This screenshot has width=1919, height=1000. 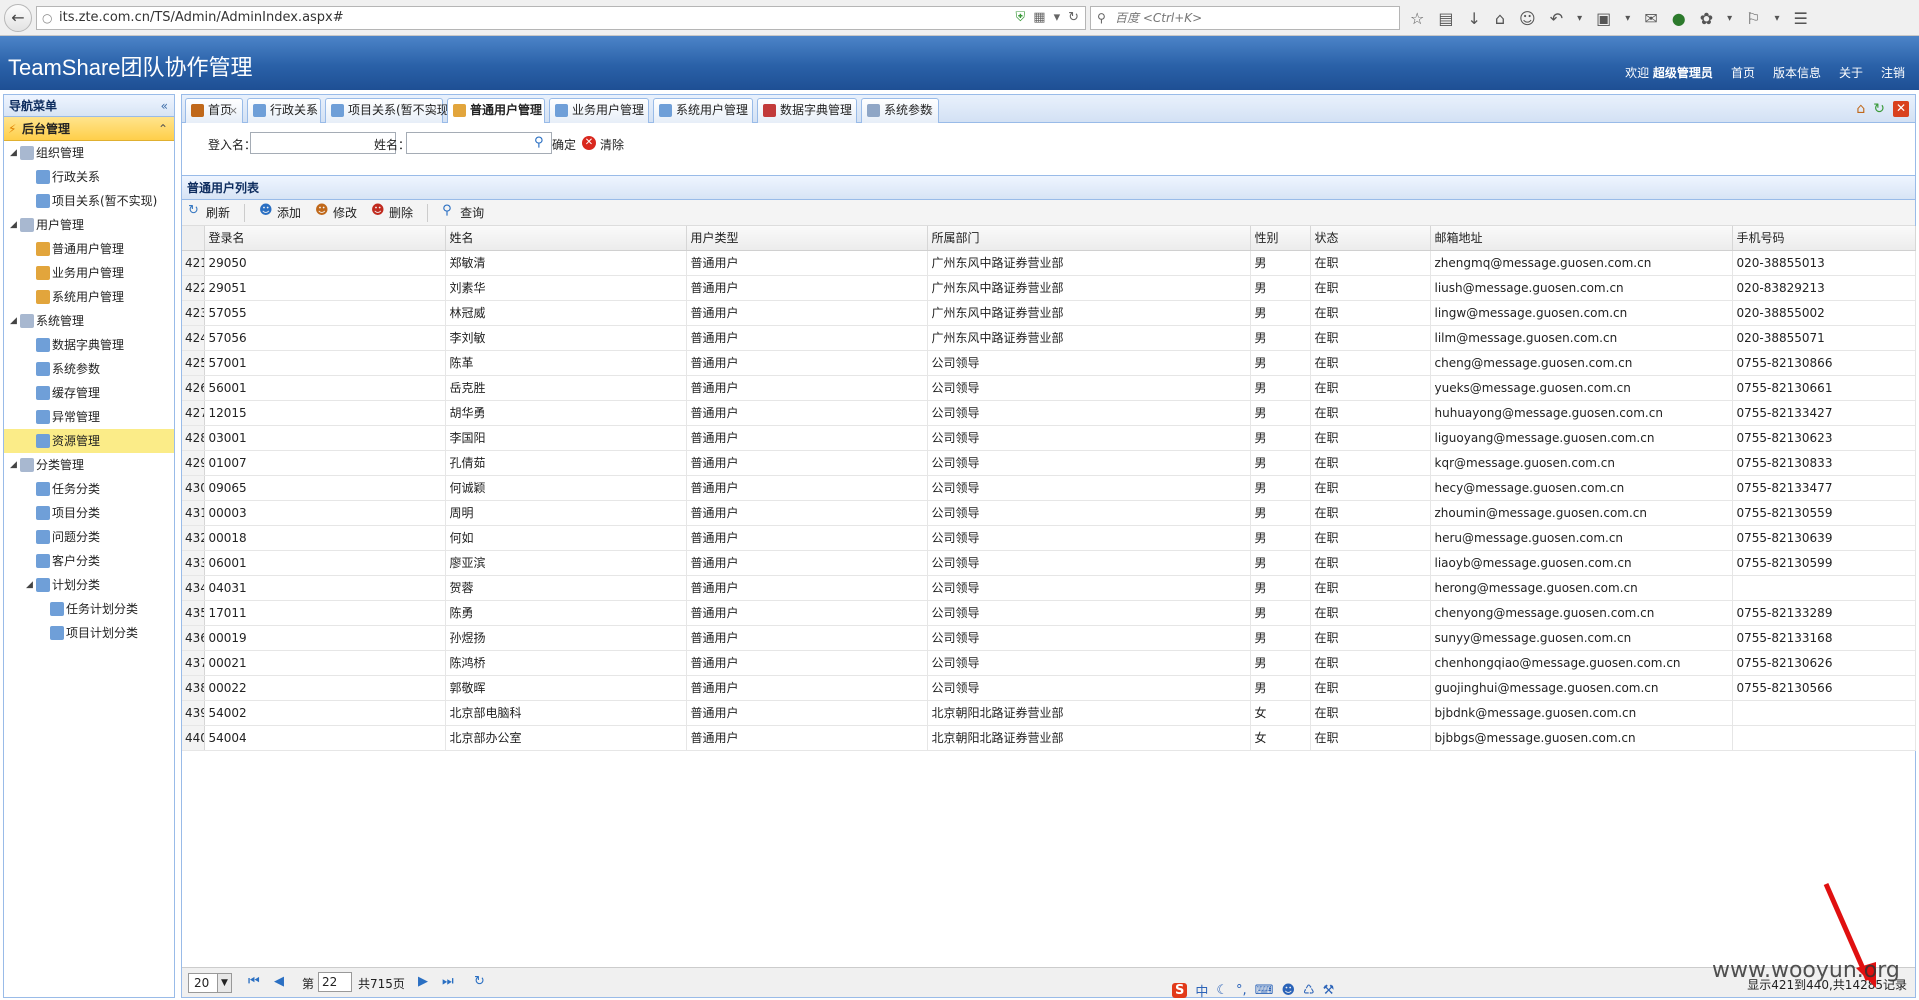 What do you see at coordinates (1057, 18) in the screenshot?
I see `dropdown-icon: ▾` at bounding box center [1057, 18].